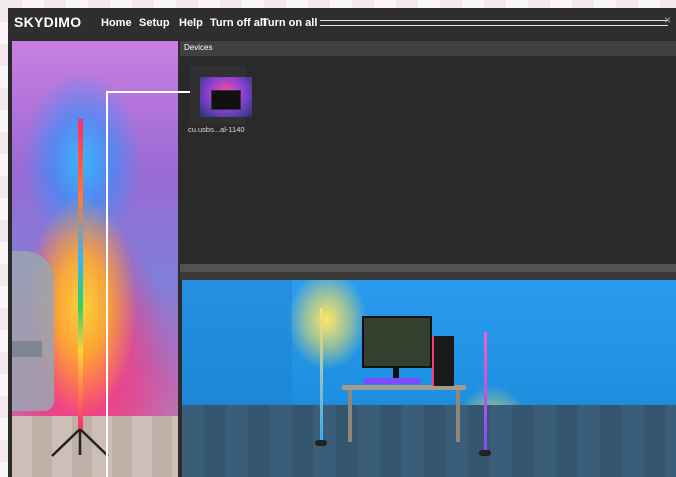 This screenshot has width=676, height=477. Describe the element at coordinates (350, 416) in the screenshot. I see `desk-leg-left` at that location.